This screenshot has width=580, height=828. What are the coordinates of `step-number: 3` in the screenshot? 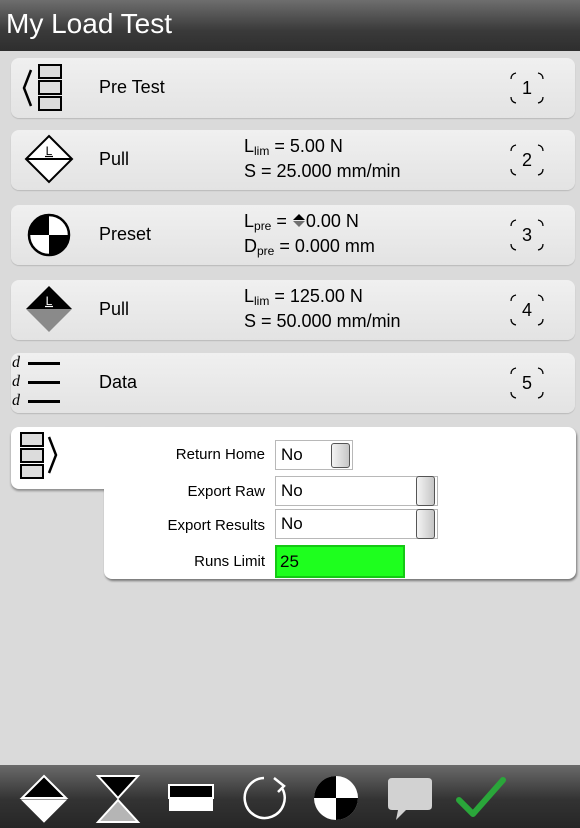 It's located at (526, 235).